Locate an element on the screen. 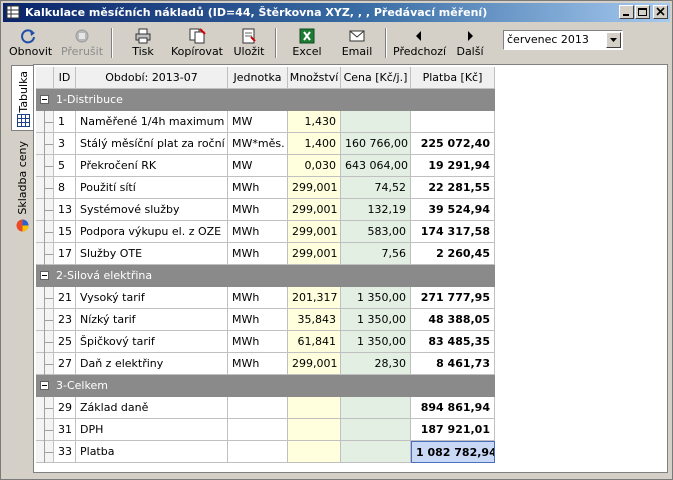 The image size is (673, 480). copy-button: Kopírovat is located at coordinates (197, 43).